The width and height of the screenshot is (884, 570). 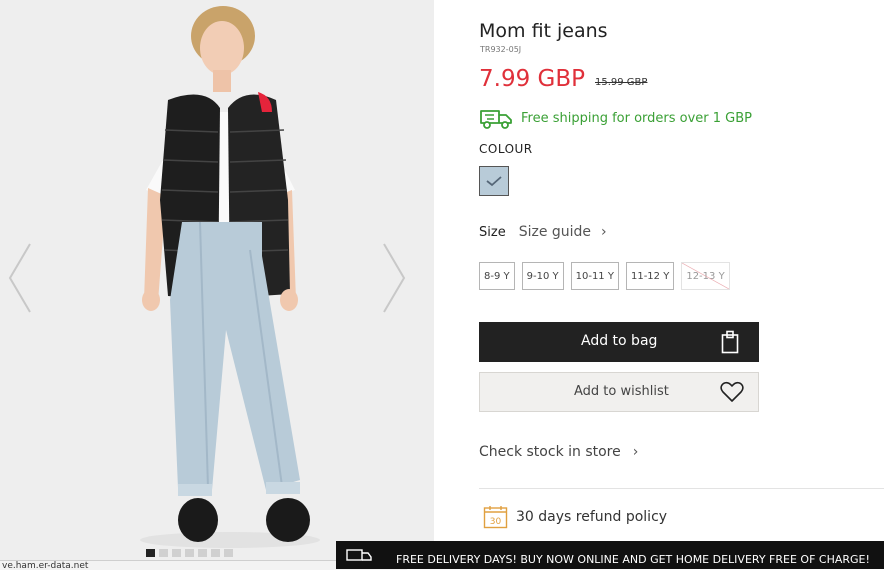 I want to click on gallery-pagination, so click(x=189, y=553).